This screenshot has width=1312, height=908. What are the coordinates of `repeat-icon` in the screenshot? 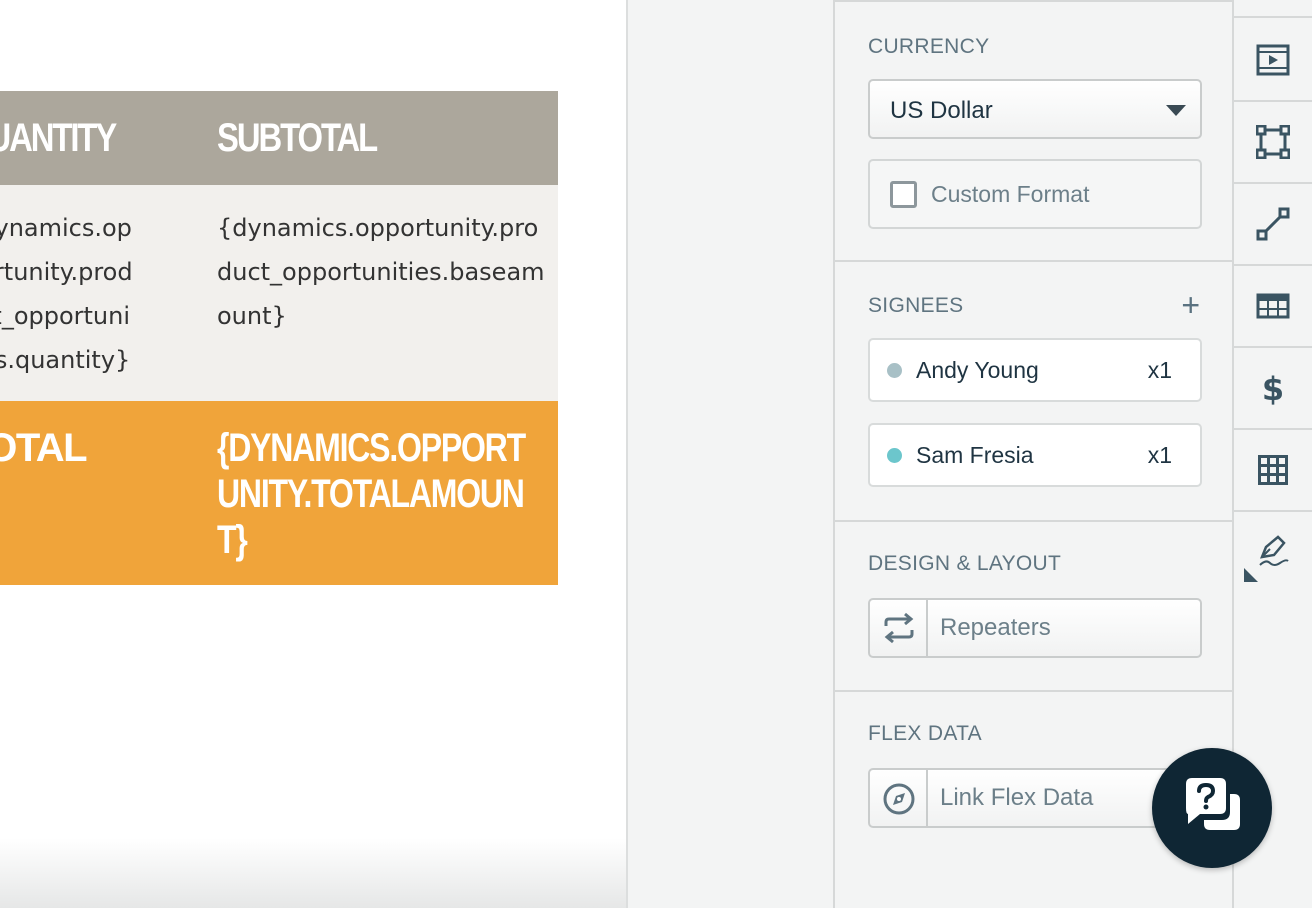 It's located at (899, 628).